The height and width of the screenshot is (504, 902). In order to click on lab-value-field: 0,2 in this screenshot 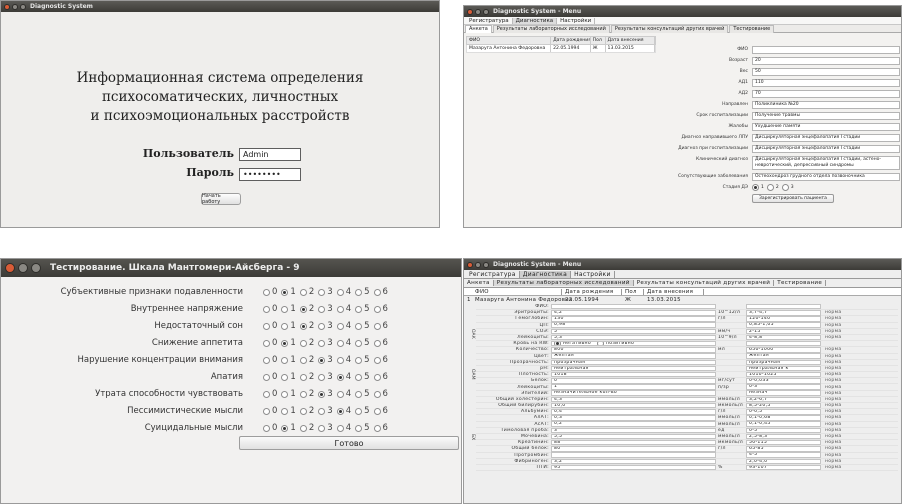, I will do `click(633, 424)`.